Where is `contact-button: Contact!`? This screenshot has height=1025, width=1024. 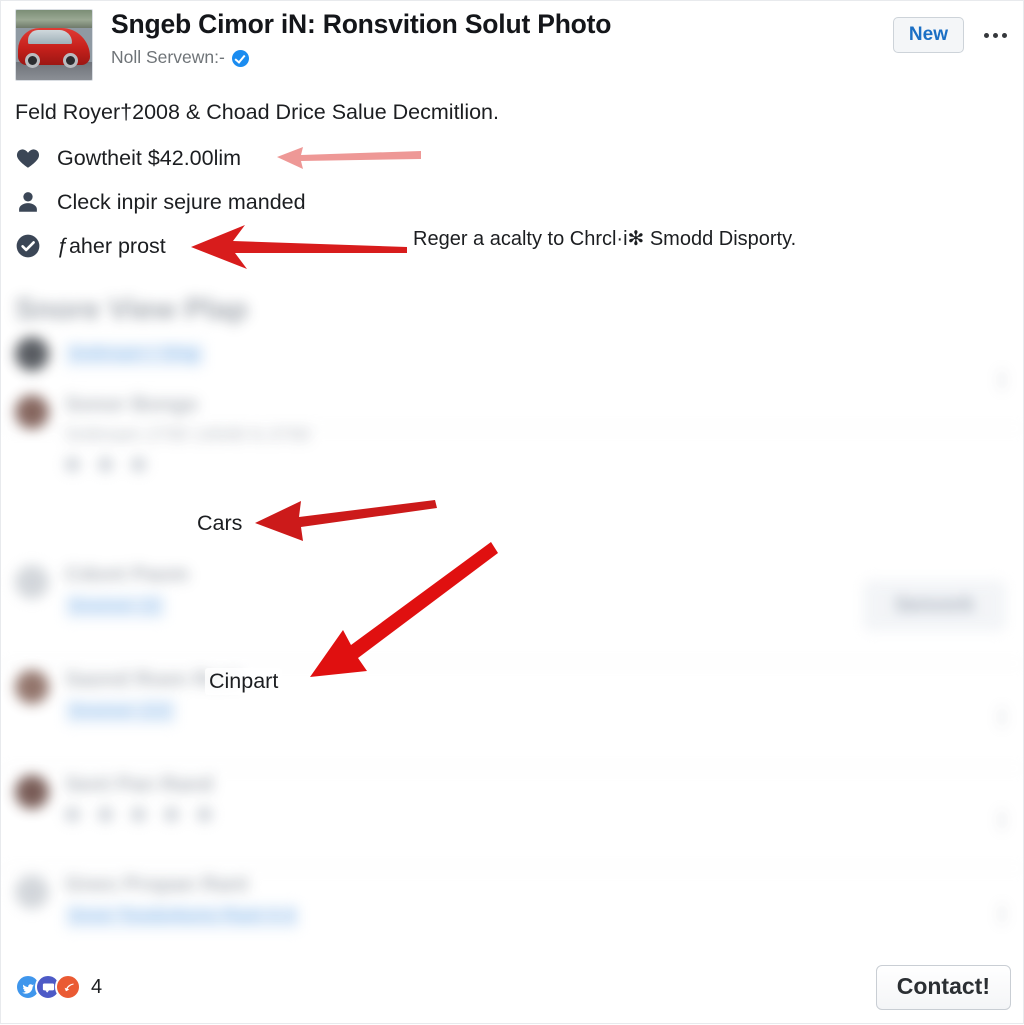
contact-button: Contact! is located at coordinates (943, 987).